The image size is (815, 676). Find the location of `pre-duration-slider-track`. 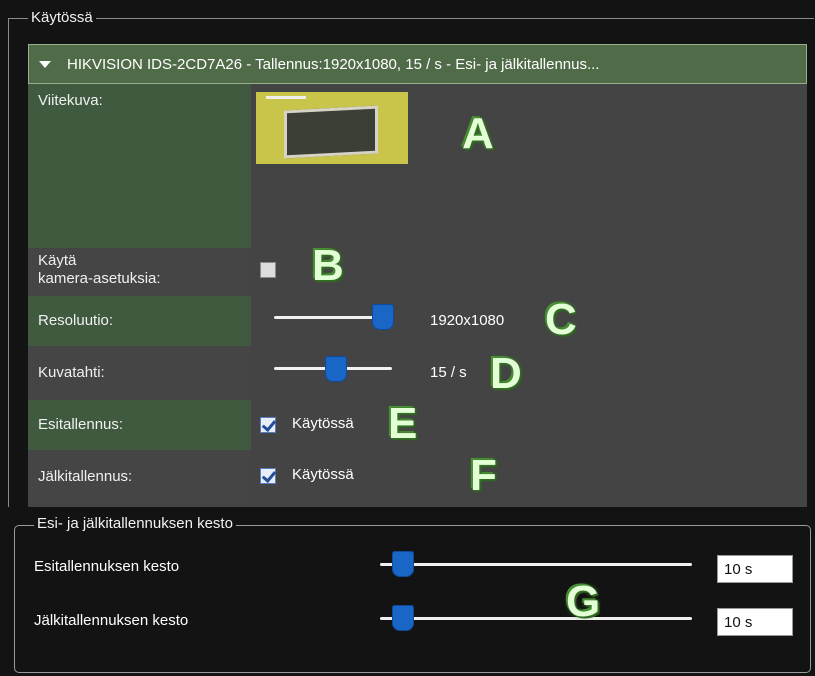

pre-duration-slider-track is located at coordinates (536, 564).